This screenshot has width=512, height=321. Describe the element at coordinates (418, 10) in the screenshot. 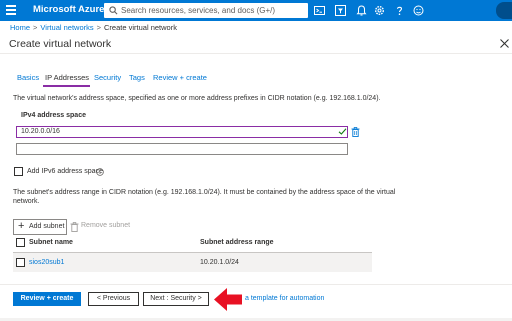

I see `feedback-icon` at that location.